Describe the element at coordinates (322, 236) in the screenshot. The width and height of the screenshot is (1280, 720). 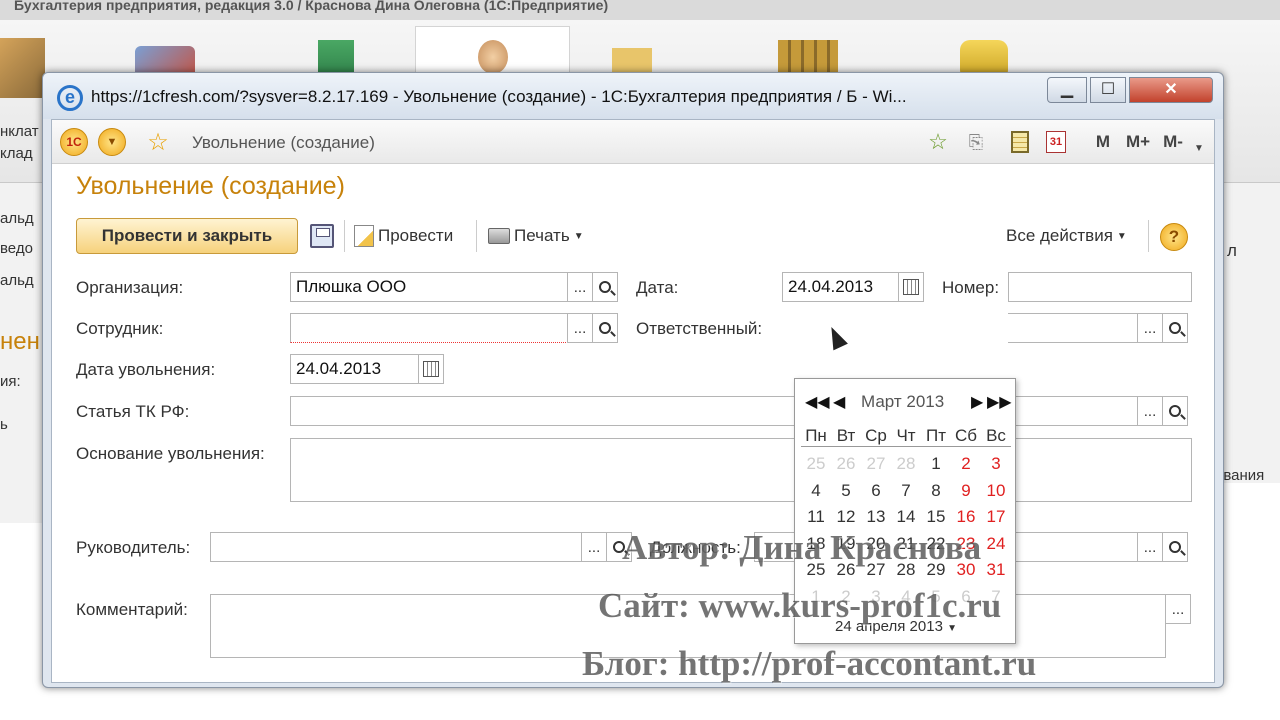
I see `save-icon` at that location.